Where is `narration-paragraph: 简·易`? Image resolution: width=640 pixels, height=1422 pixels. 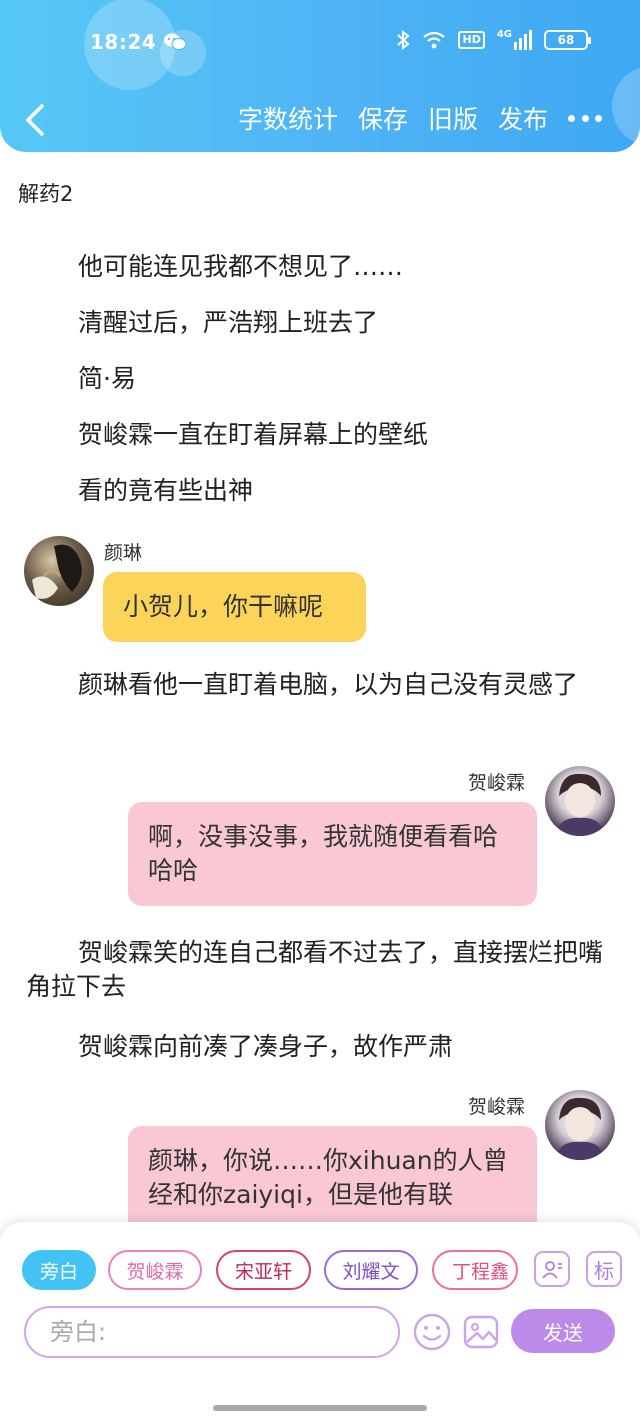 narration-paragraph: 简·易 is located at coordinates (316, 379).